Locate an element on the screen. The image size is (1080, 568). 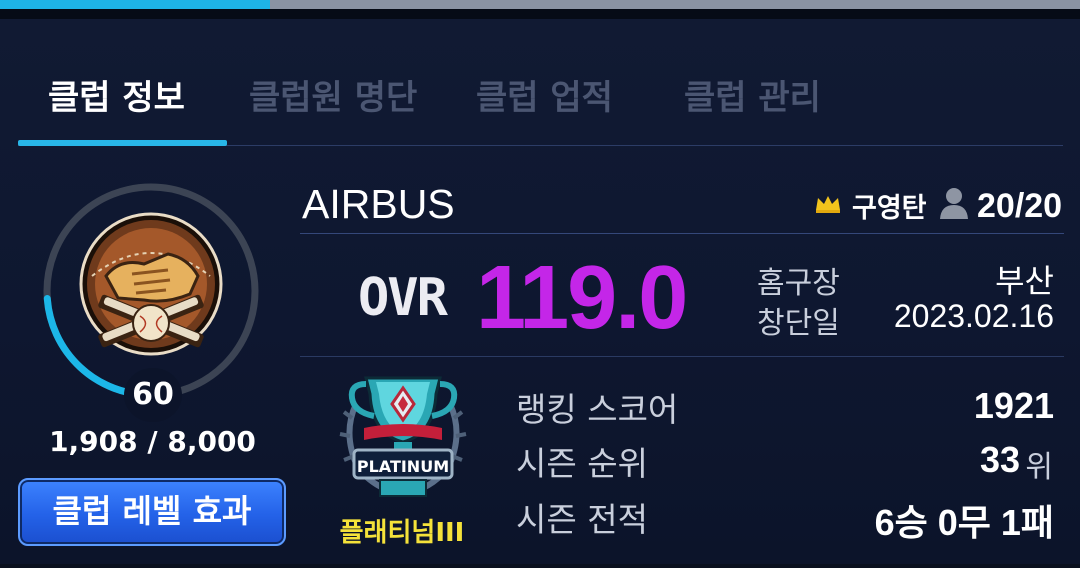
home-stadium-value: 부산 is located at coordinates (1024, 281).